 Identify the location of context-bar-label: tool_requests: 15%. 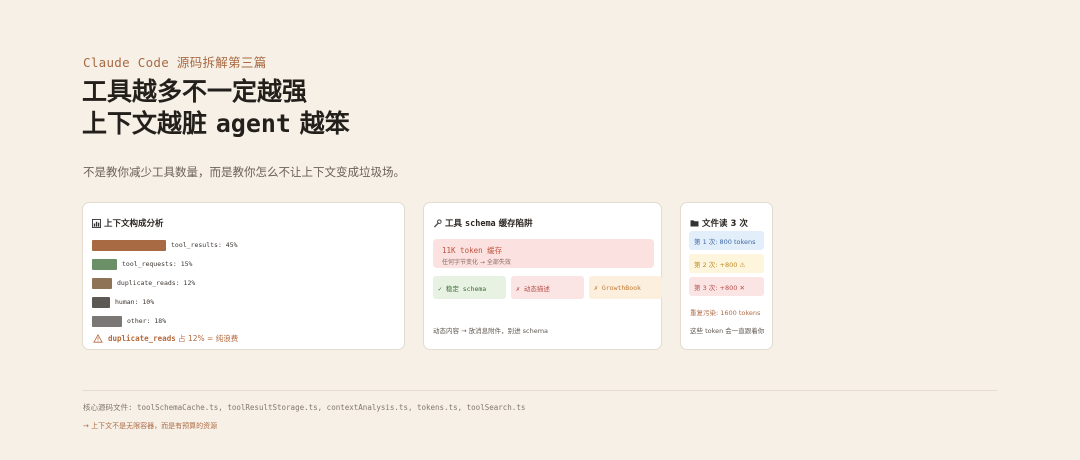
(157, 264).